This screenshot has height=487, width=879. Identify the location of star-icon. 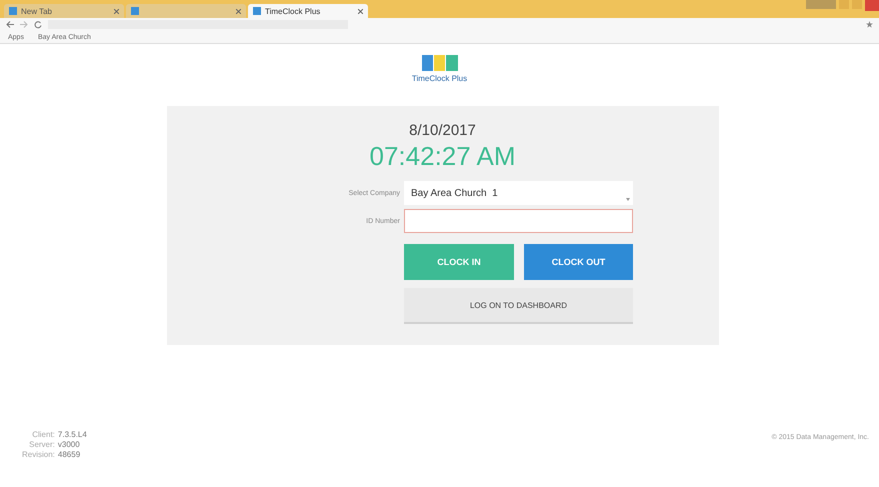
(869, 24).